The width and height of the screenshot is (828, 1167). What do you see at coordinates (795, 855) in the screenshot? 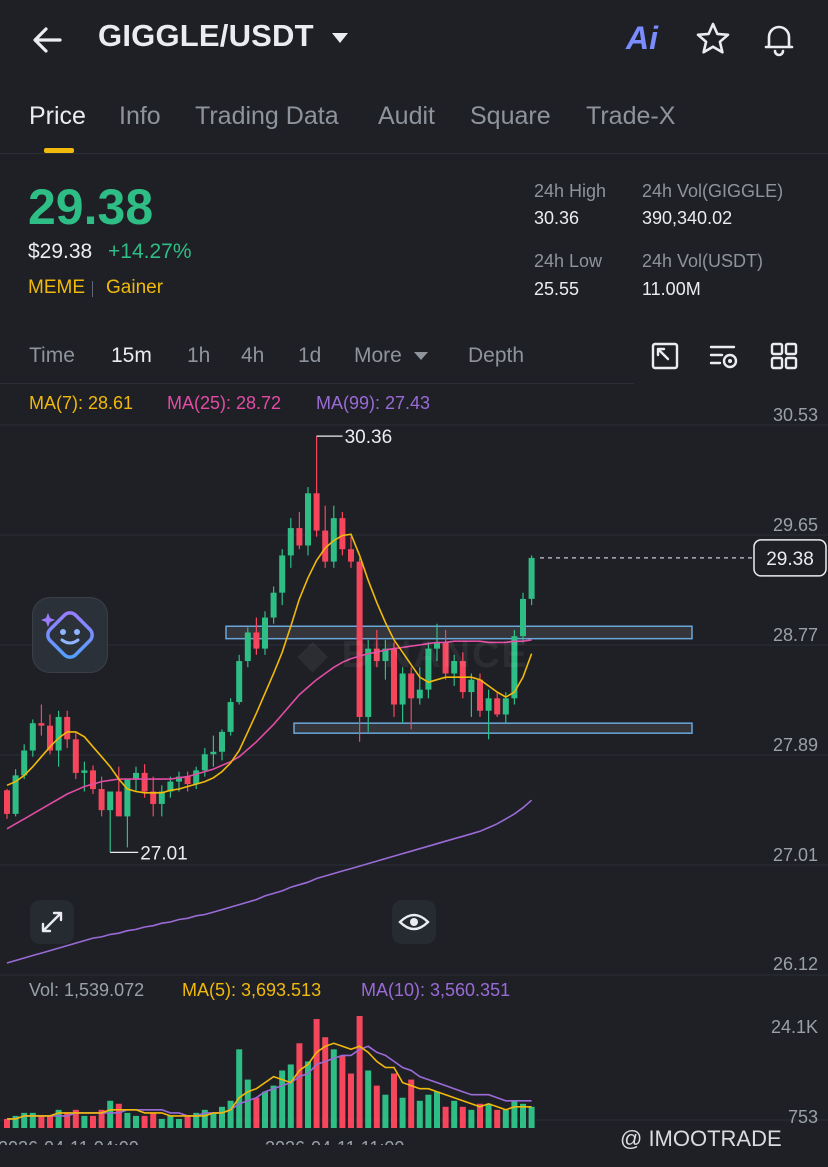
I see `price-axis-label: 27.01` at bounding box center [795, 855].